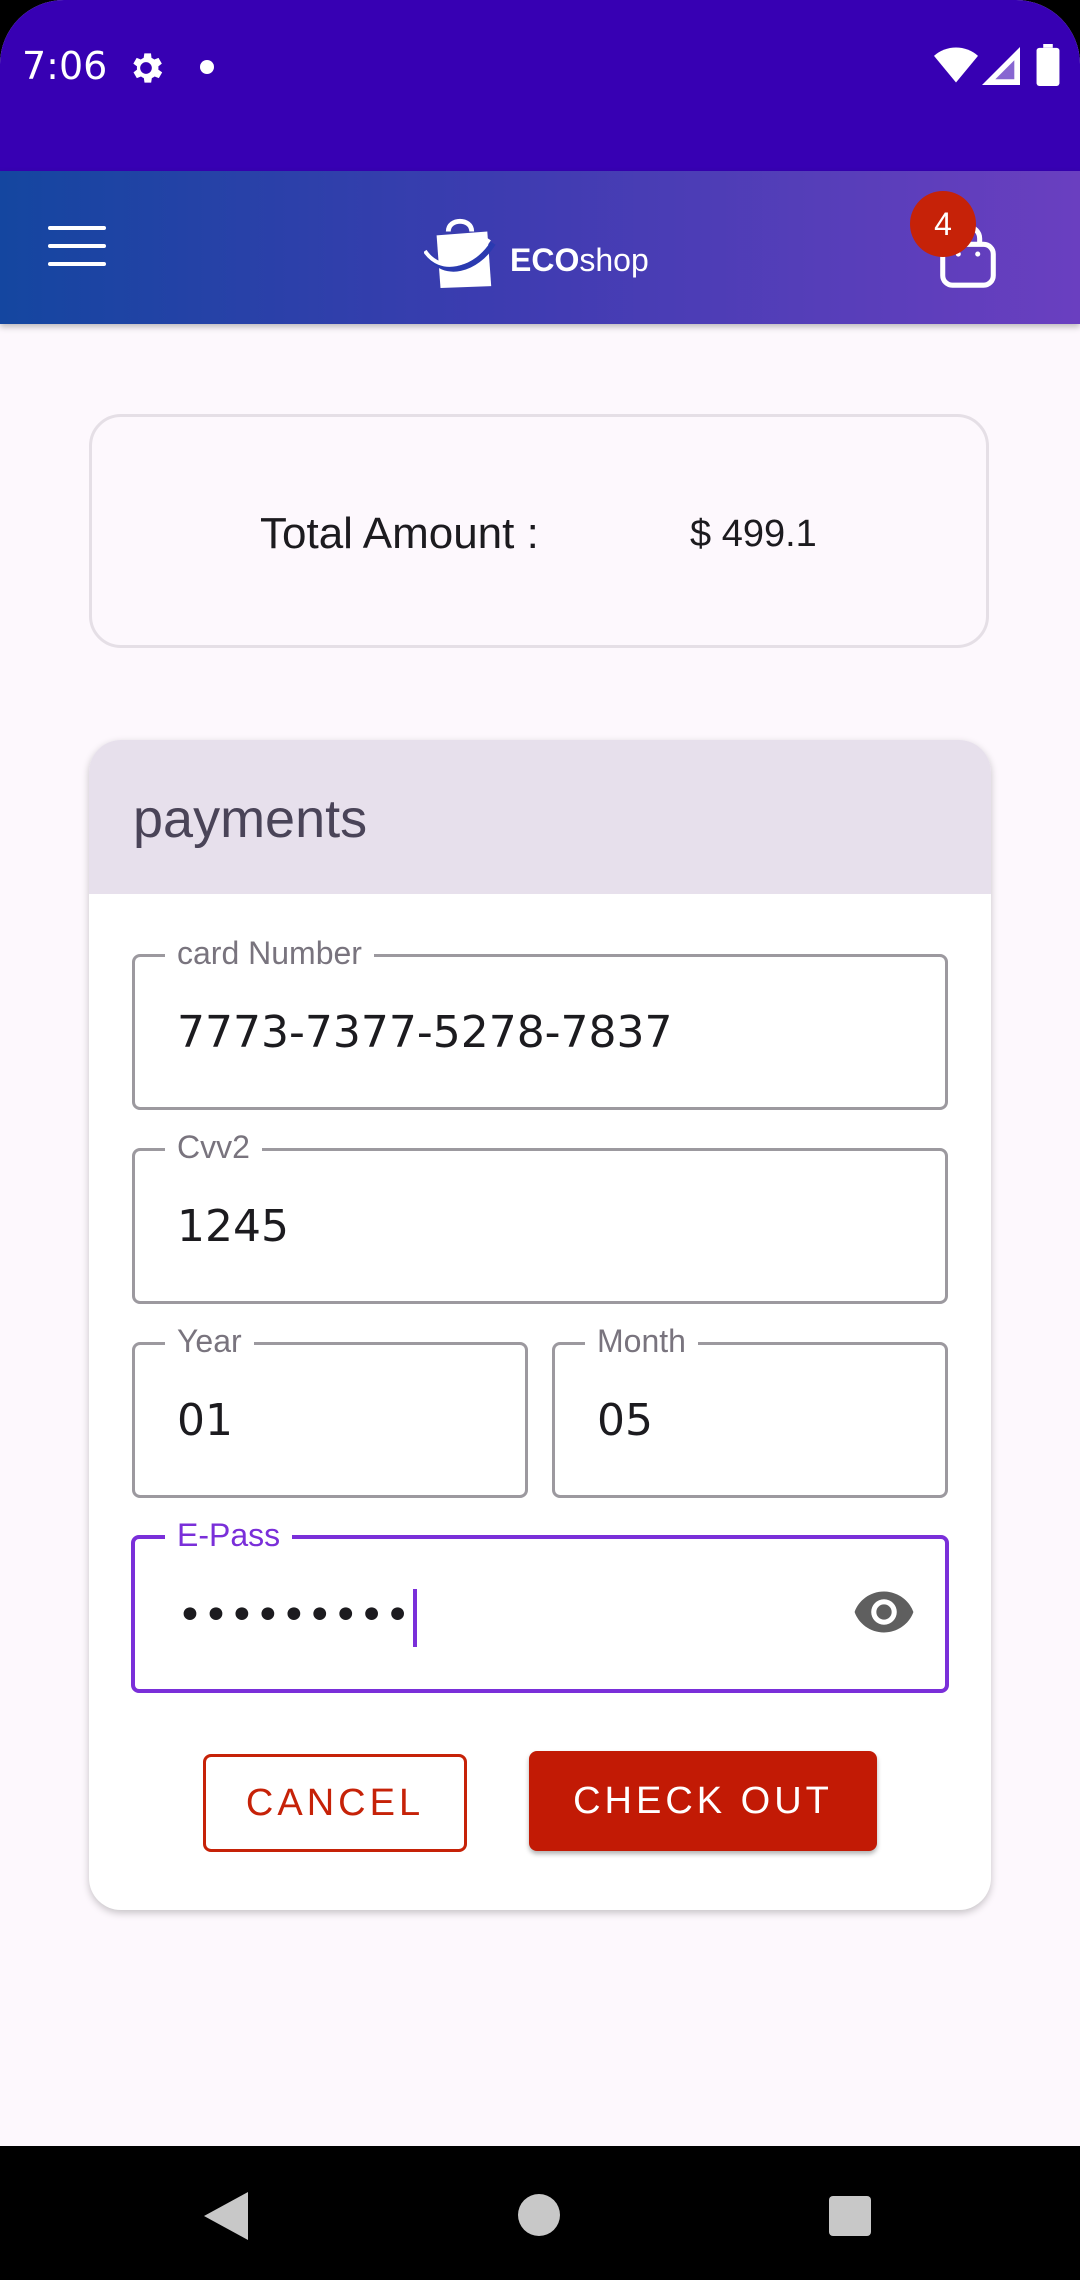 The width and height of the screenshot is (1080, 2280). I want to click on total-amount-card: Total Amount : $ 499.1, so click(539, 531).